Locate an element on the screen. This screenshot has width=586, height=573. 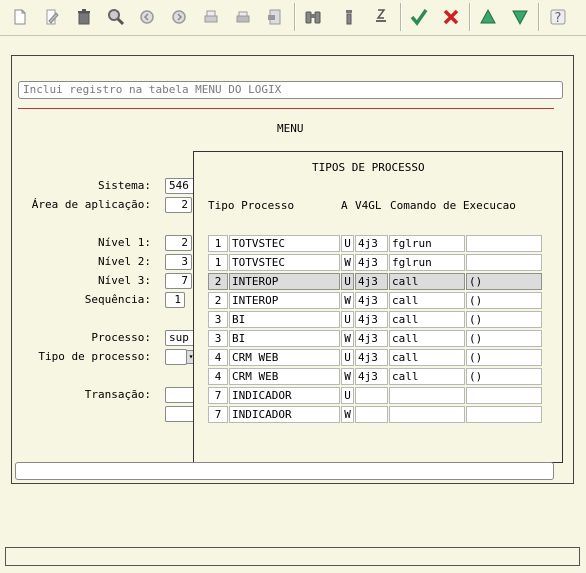
toolbar: ? is located at coordinates (293, 18).